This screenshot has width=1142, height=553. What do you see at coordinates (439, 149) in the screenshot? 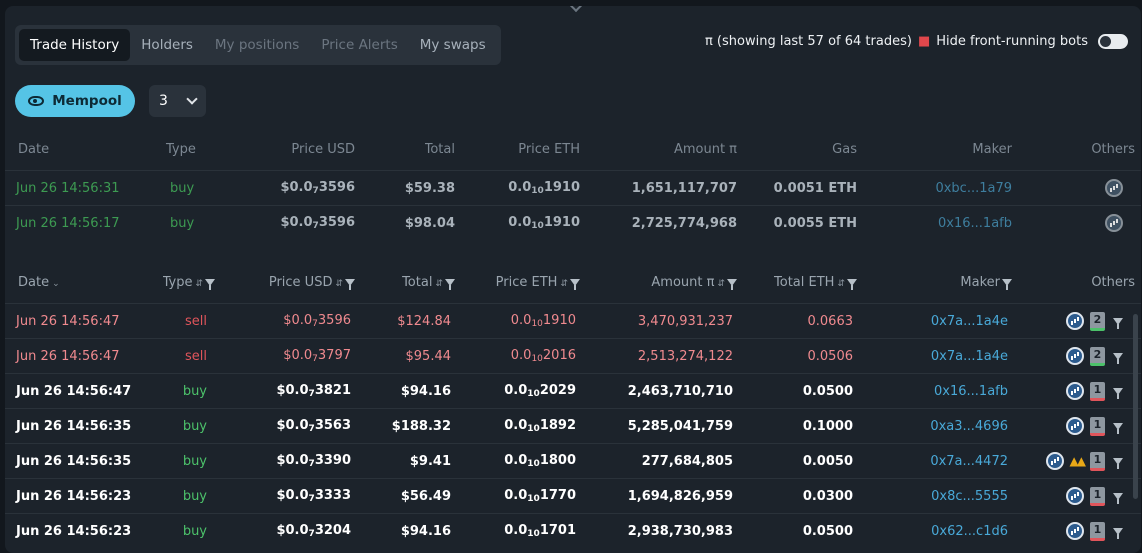
I see `mempool-col-total: Total` at bounding box center [439, 149].